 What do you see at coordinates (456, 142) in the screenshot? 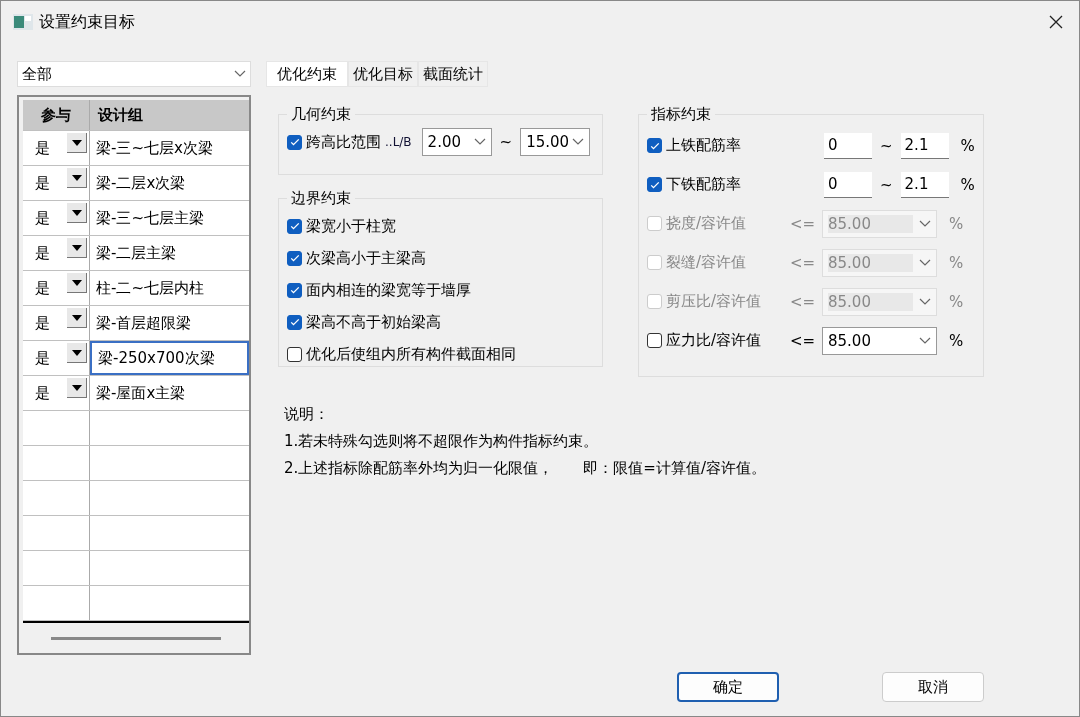
I see `min-dropdown: 2.00` at bounding box center [456, 142].